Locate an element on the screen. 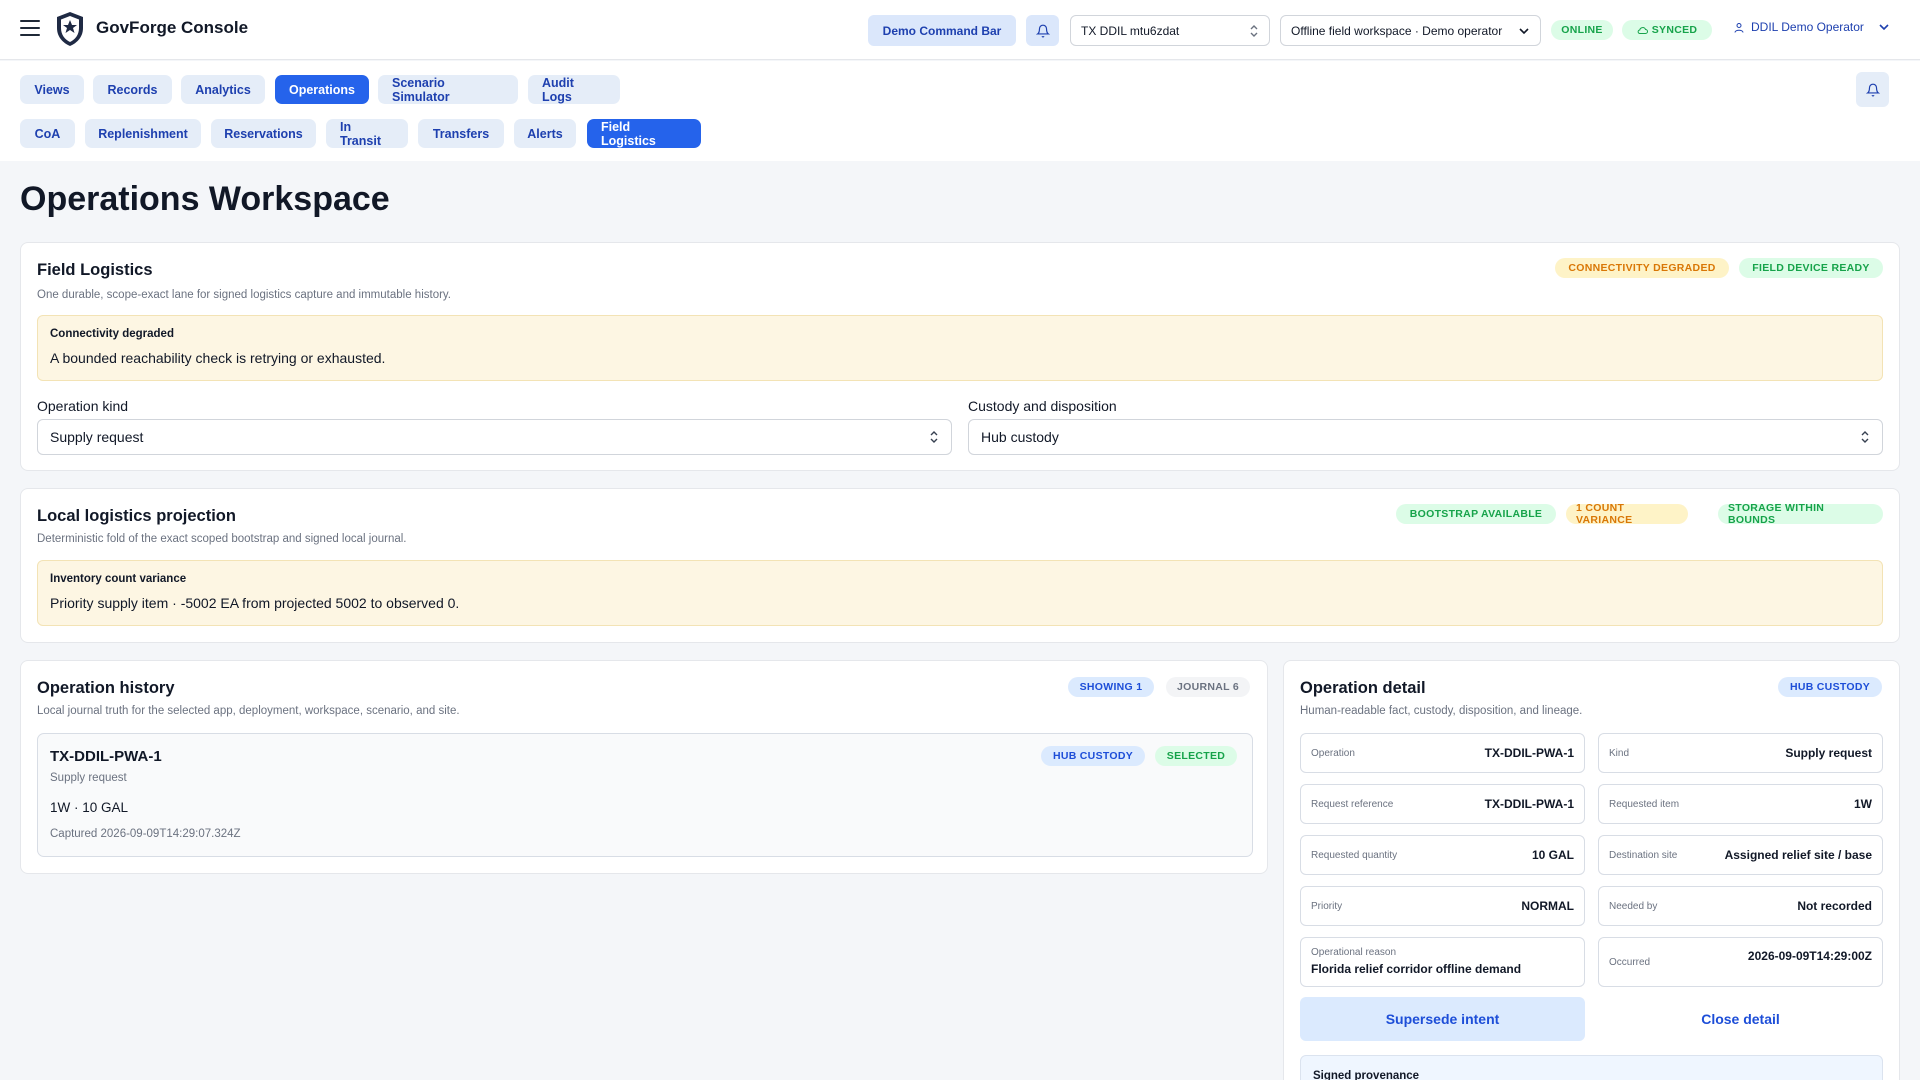 This screenshot has height=1080, width=1920. tenant-select: TX DDIL mtu6zdat is located at coordinates (1170, 30).